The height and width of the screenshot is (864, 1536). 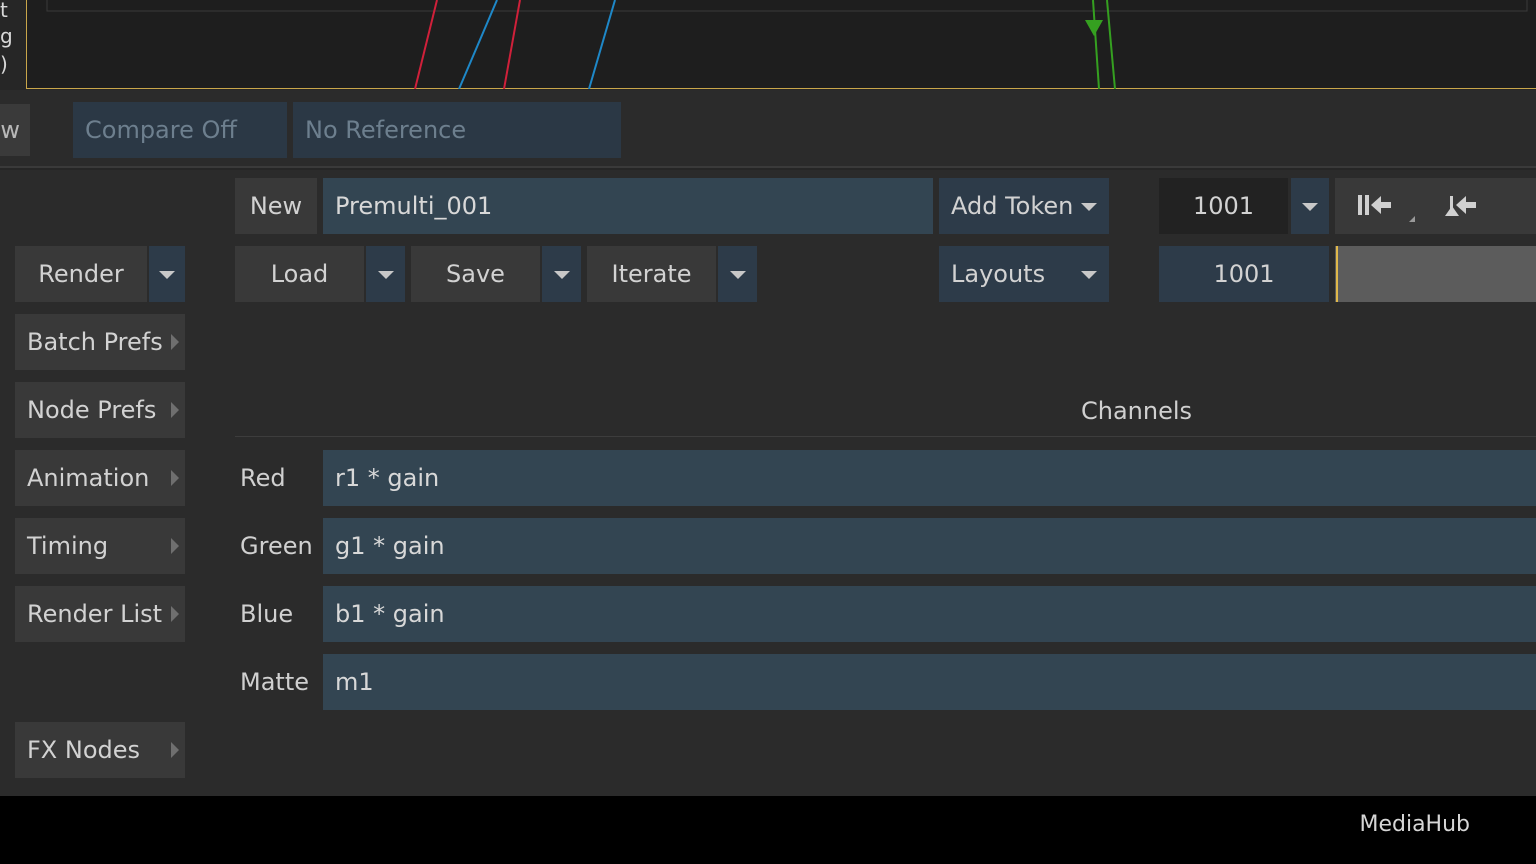 I want to click on sidebar-item-label: Batch Prefs, so click(x=95, y=342).